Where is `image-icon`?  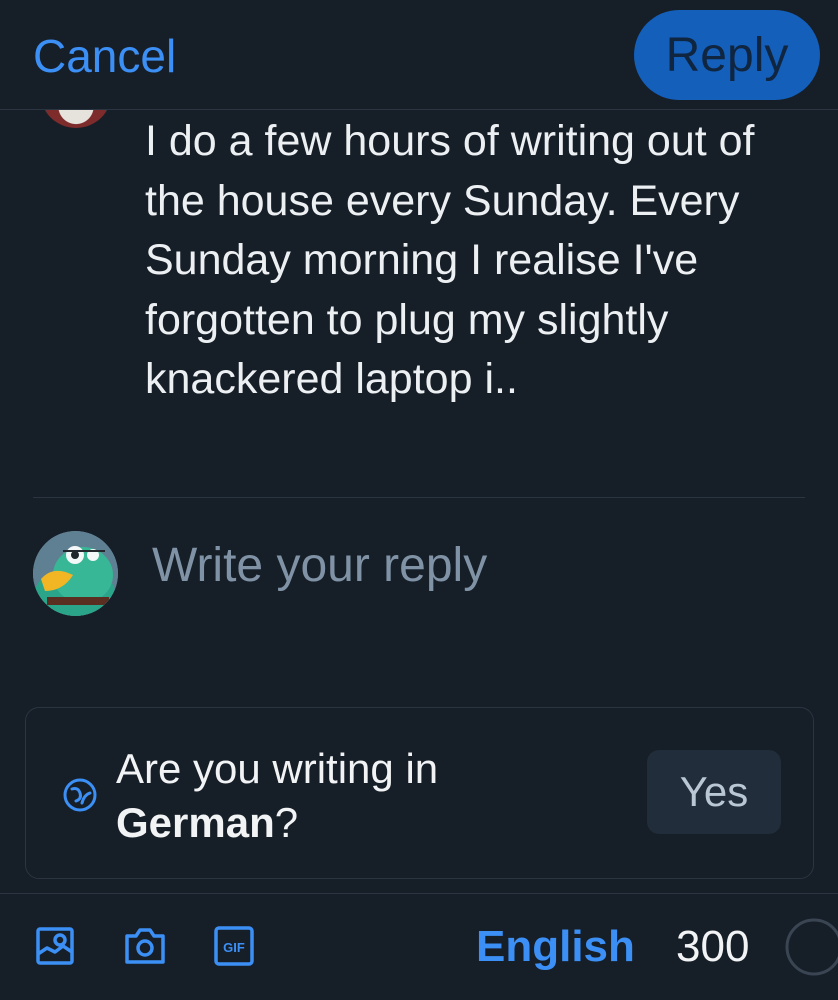 image-icon is located at coordinates (57, 946).